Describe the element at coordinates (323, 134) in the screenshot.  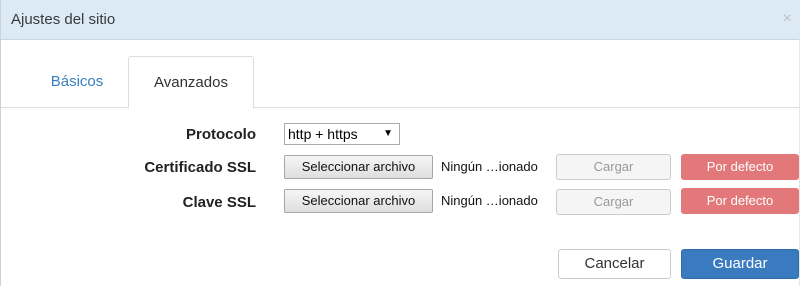
I see `protocol-select-value: http + https` at that location.